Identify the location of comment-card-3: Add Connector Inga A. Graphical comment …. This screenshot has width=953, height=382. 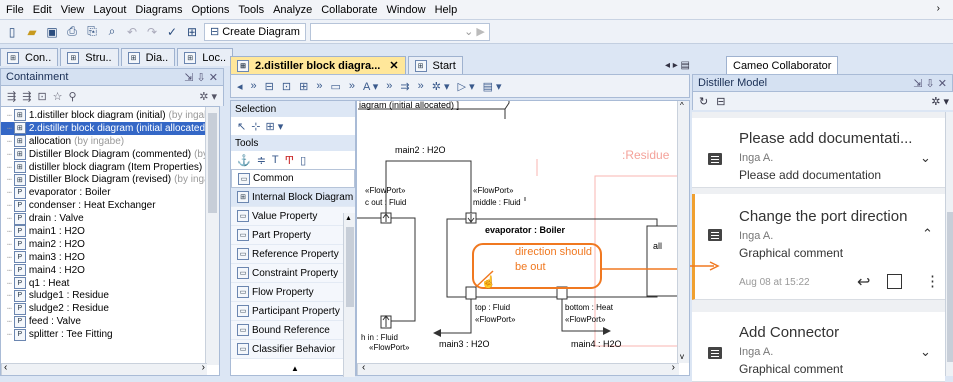
(818, 347).